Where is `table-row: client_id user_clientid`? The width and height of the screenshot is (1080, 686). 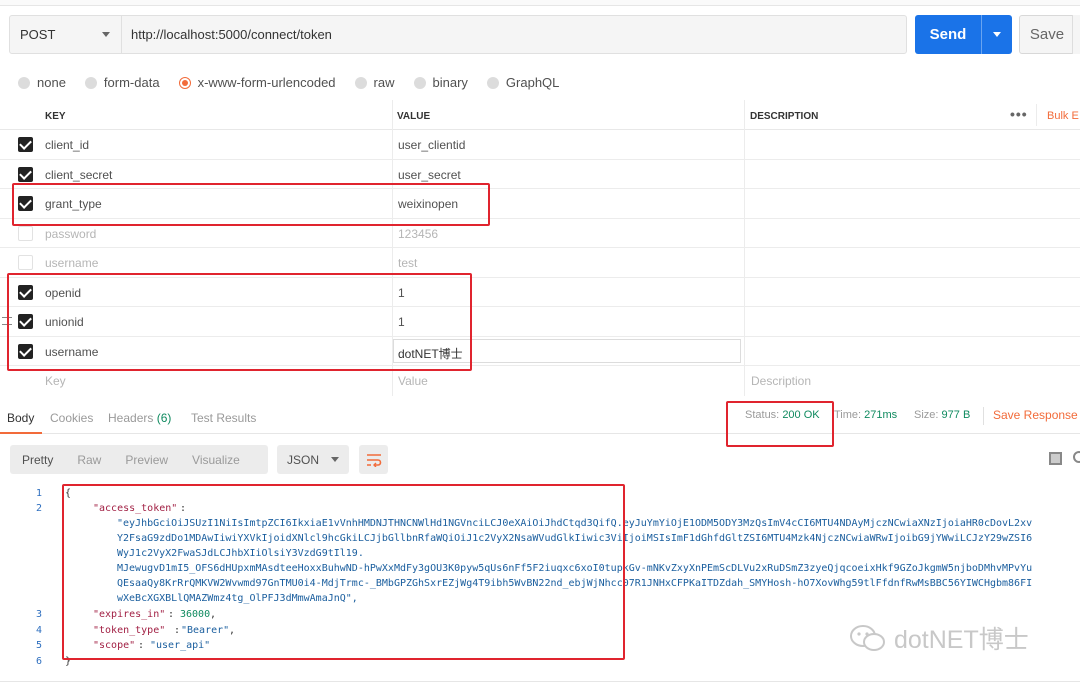 table-row: client_id user_clientid is located at coordinates (540, 145).